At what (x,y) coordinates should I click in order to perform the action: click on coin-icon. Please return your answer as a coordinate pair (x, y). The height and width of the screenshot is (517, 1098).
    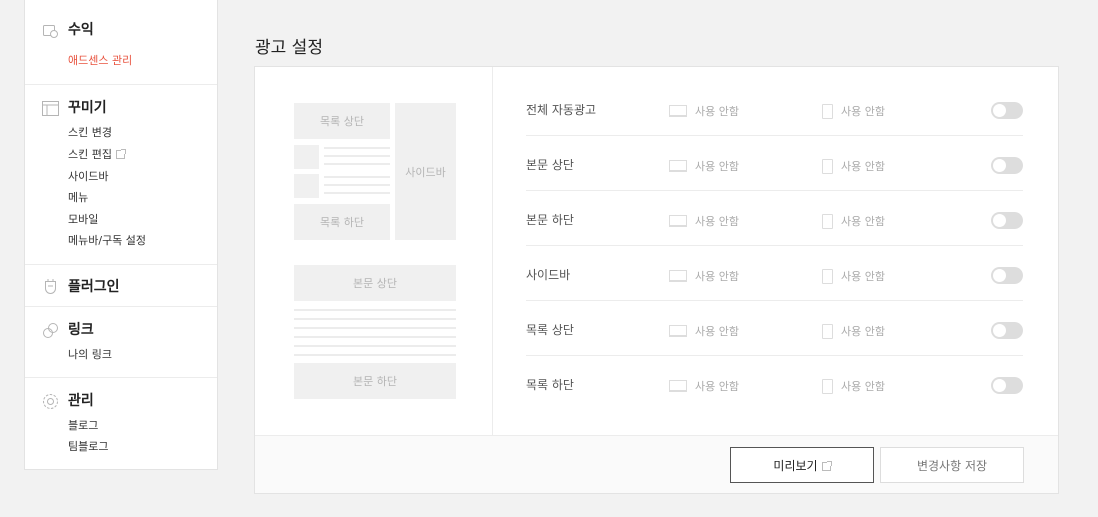
    Looking at the image, I should click on (50, 30).